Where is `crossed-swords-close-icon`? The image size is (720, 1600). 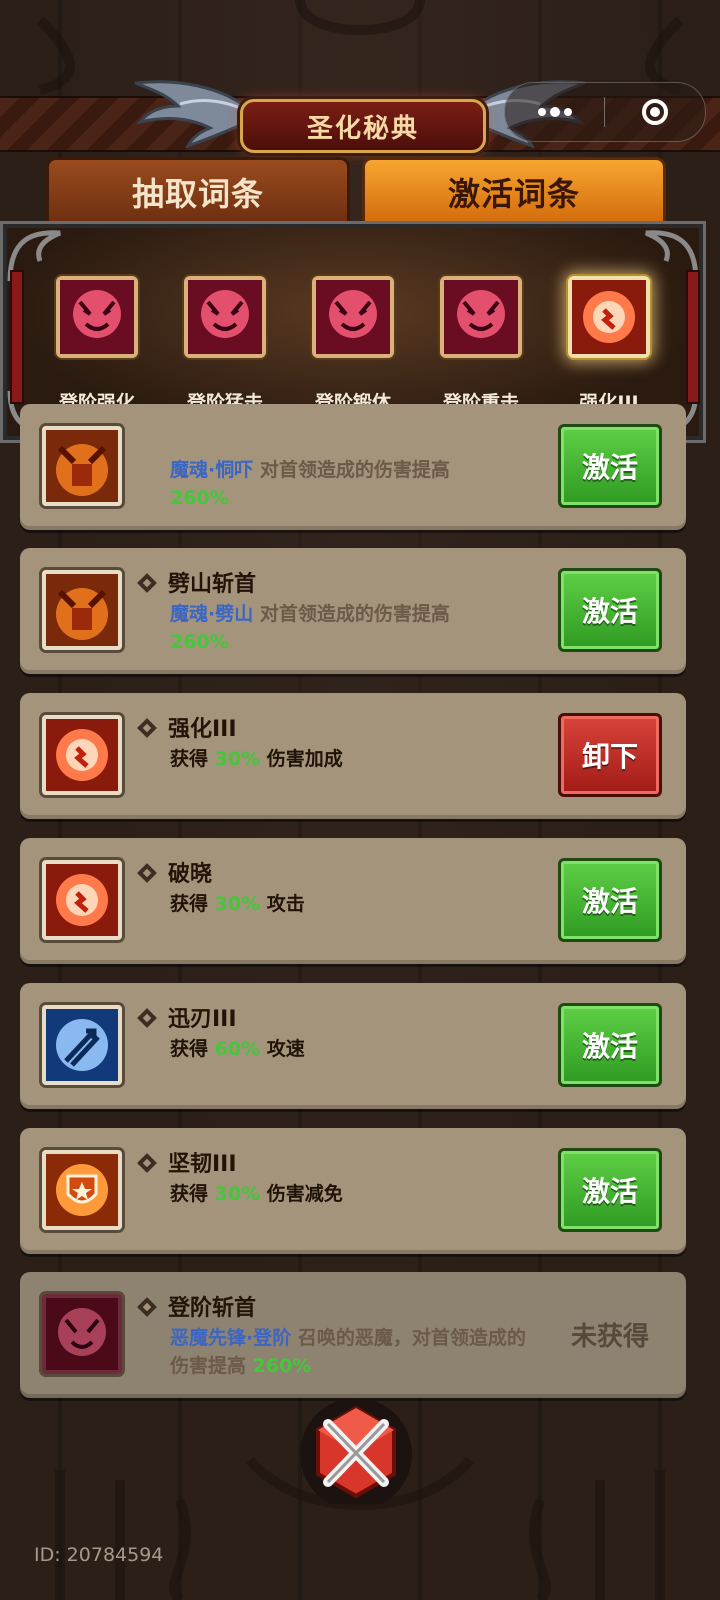
crossed-swords-close-icon is located at coordinates (356, 1449).